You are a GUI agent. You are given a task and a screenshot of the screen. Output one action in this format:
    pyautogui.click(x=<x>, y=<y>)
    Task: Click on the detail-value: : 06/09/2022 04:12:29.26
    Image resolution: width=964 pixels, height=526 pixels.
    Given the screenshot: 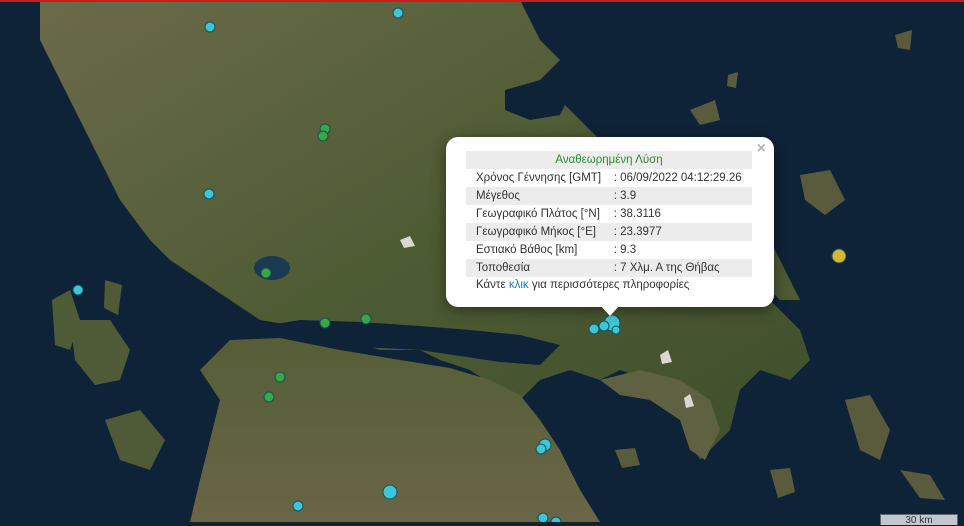 What is the action you would take?
    pyautogui.click(x=677, y=178)
    